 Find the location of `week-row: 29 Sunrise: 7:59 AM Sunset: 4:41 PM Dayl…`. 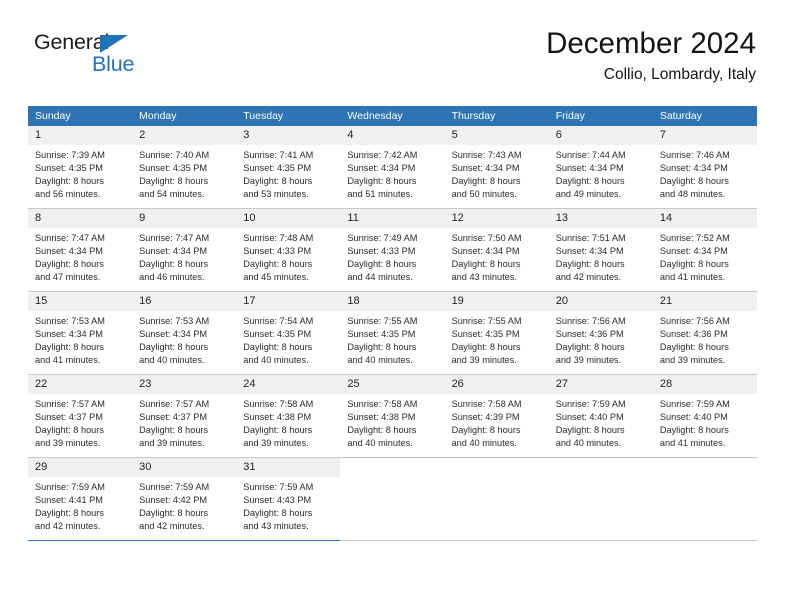

week-row: 29 Sunrise: 7:59 AM Sunset: 4:41 PM Dayl… is located at coordinates (392, 499).